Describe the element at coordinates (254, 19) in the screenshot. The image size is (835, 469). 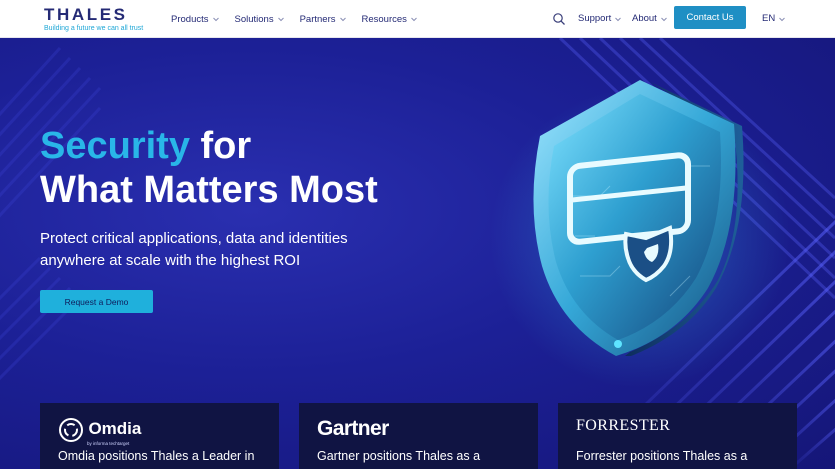
I see `nav-item-label: Solutions` at that location.